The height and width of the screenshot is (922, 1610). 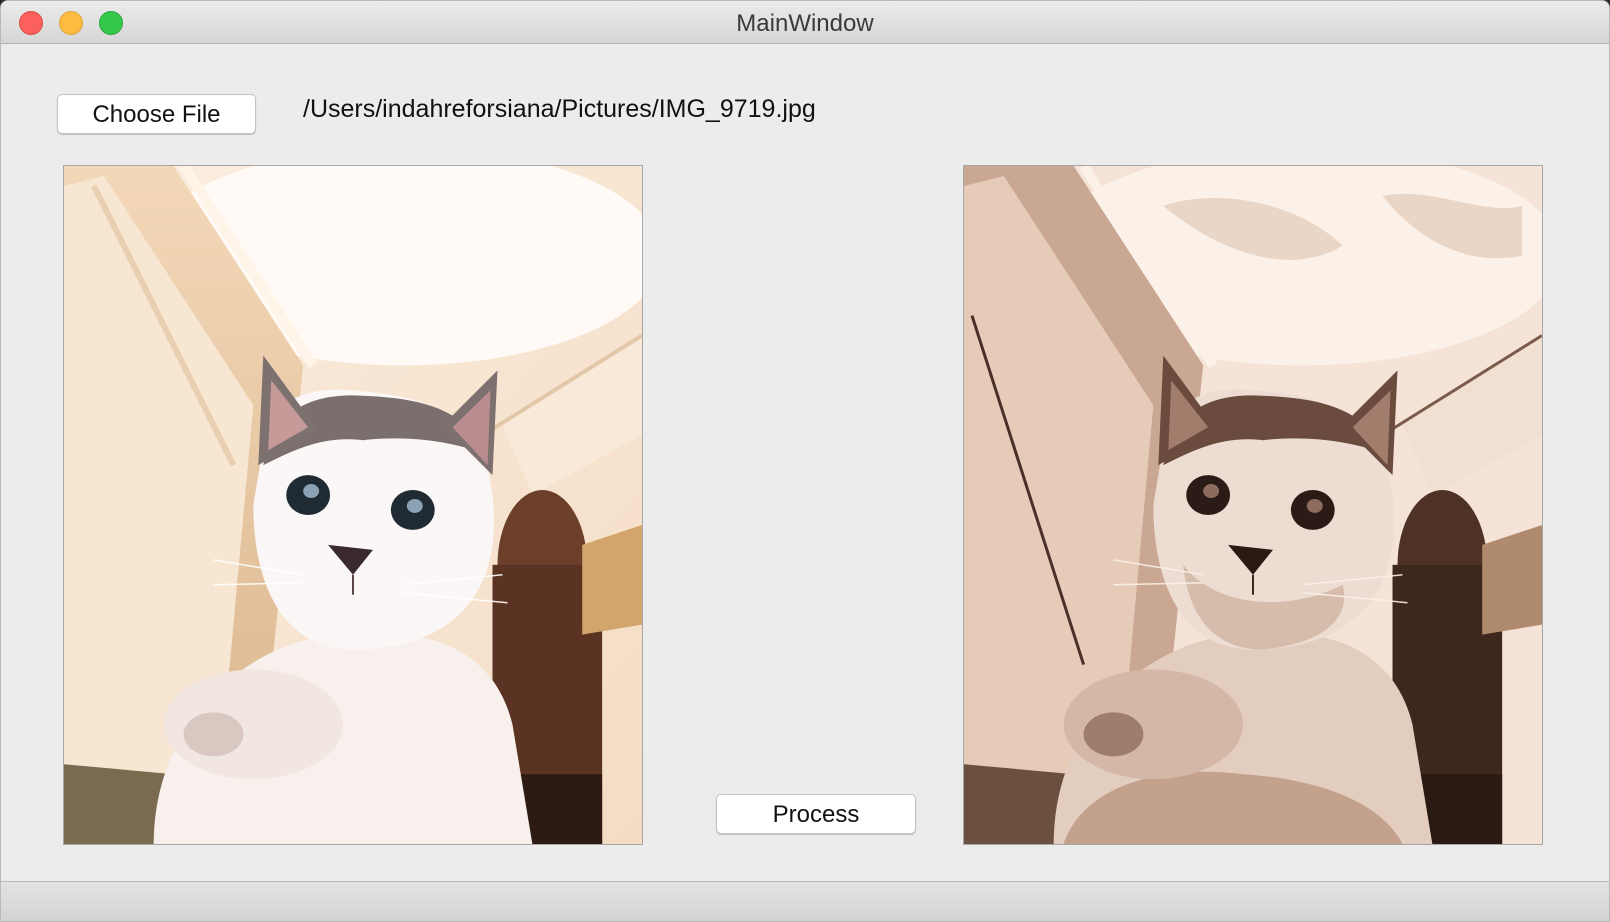 I want to click on choose-file-button: Choose File, so click(x=156, y=114).